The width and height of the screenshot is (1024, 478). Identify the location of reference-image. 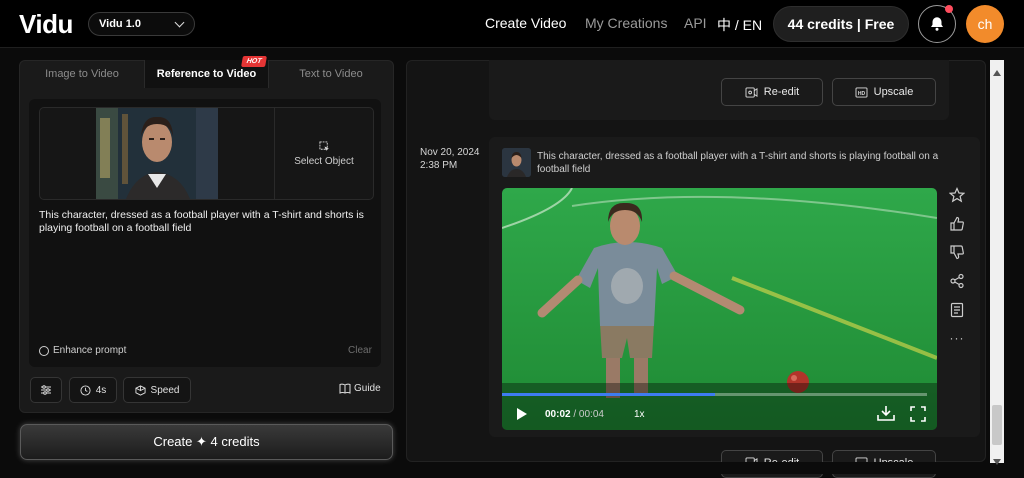
(157, 153).